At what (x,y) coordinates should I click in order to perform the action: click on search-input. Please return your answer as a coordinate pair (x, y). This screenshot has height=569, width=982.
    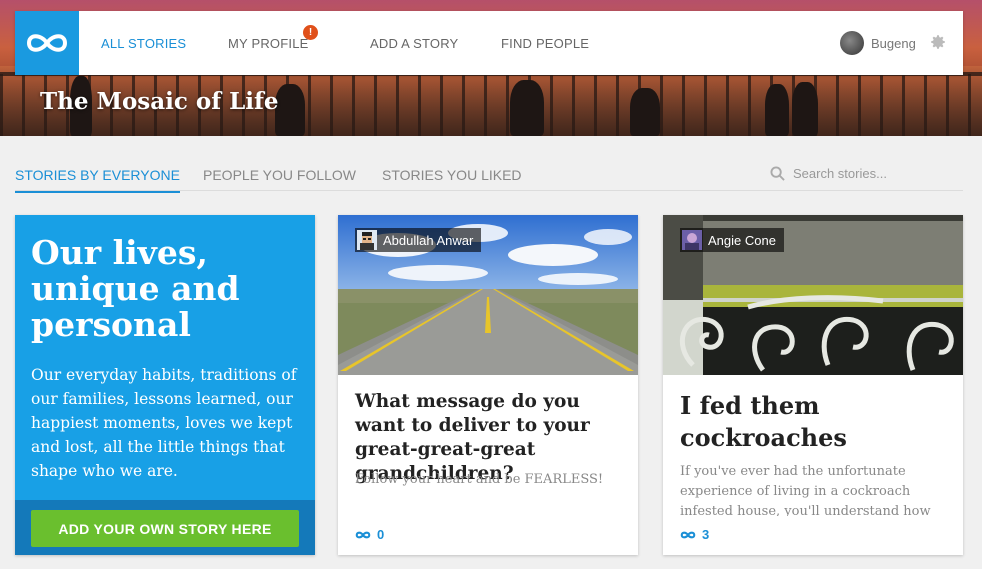
    Looking at the image, I should click on (878, 173).